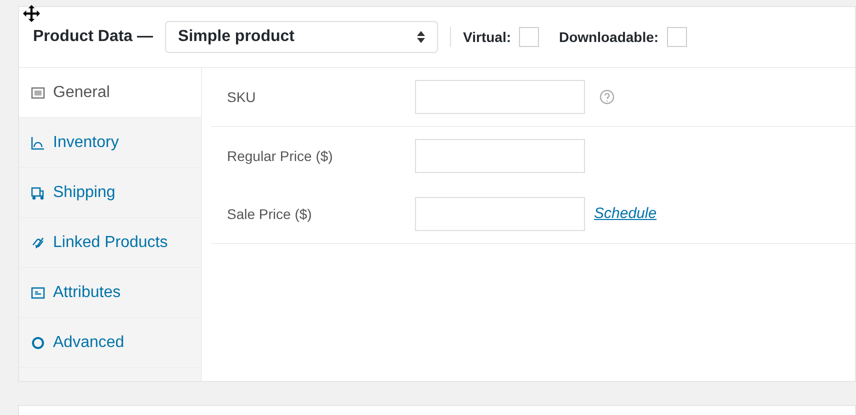  What do you see at coordinates (609, 37) in the screenshot?
I see `option-label: Downloadable:` at bounding box center [609, 37].